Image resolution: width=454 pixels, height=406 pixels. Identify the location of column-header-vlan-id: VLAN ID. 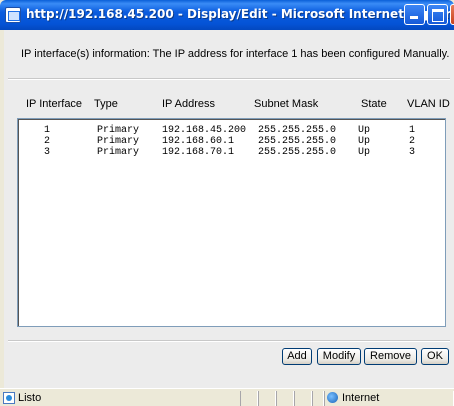
(428, 104).